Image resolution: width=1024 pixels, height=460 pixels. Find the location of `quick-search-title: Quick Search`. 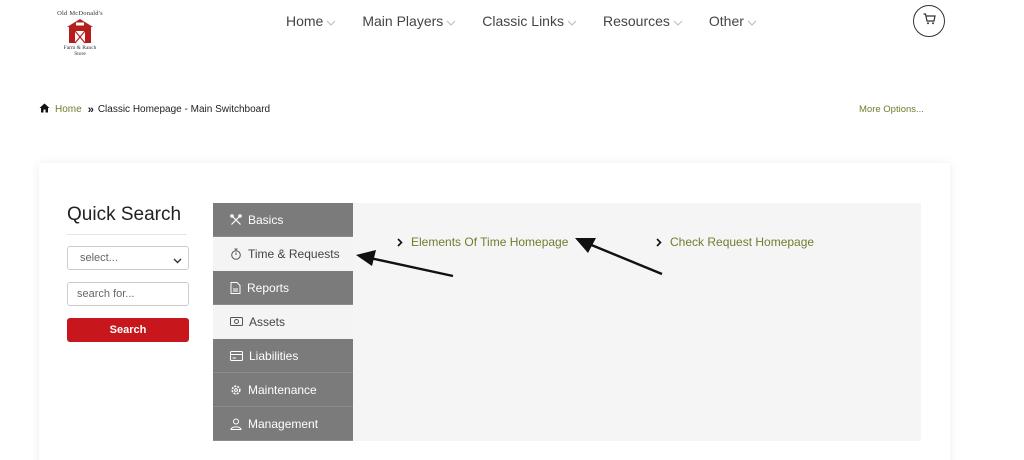

quick-search-title: Quick Search is located at coordinates (124, 214).